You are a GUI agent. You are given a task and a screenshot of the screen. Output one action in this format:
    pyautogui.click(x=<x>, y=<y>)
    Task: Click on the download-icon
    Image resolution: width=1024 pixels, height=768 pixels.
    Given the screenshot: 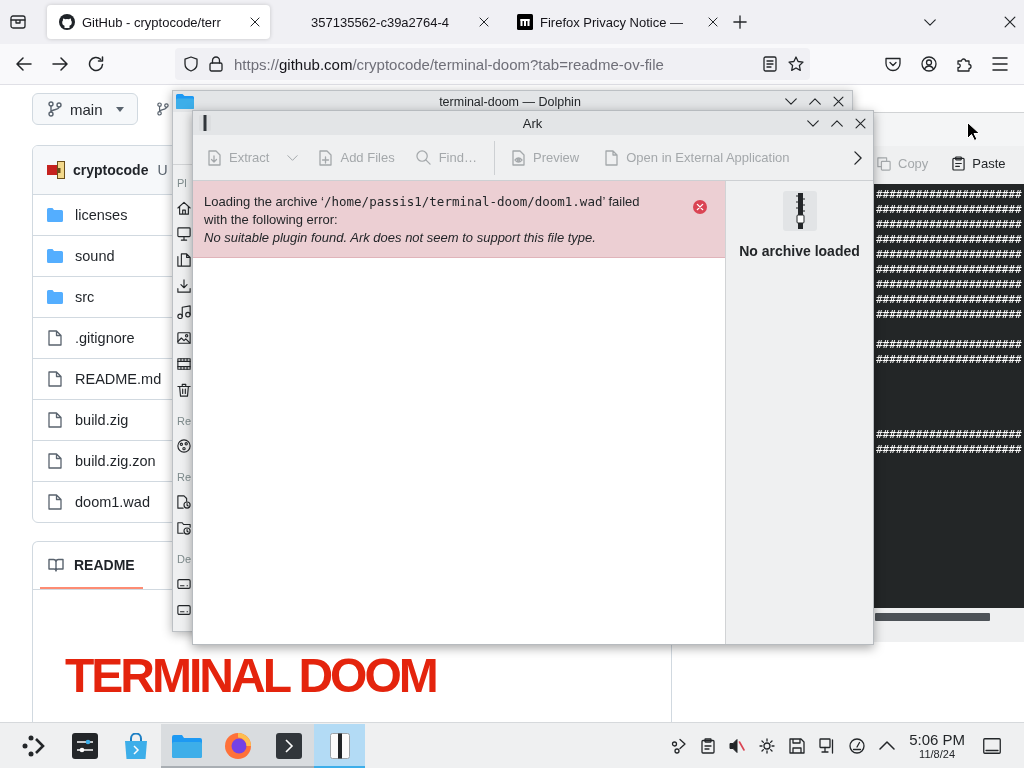 What is the action you would take?
    pyautogui.click(x=184, y=286)
    